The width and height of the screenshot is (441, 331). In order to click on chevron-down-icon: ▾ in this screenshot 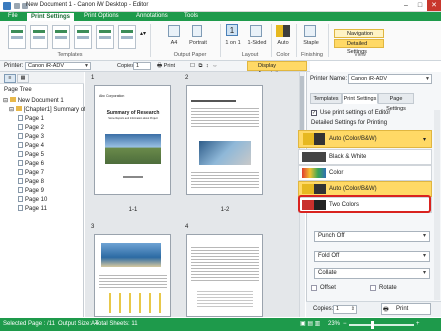, I will do `click(424, 236)`.